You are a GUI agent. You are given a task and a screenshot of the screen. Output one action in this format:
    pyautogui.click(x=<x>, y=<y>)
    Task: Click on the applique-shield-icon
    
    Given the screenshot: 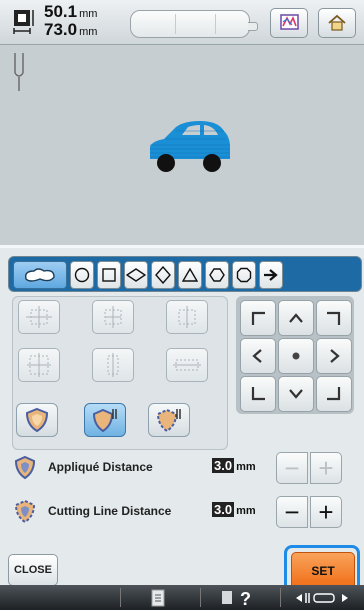 What is the action you would take?
    pyautogui.click(x=37, y=420)
    